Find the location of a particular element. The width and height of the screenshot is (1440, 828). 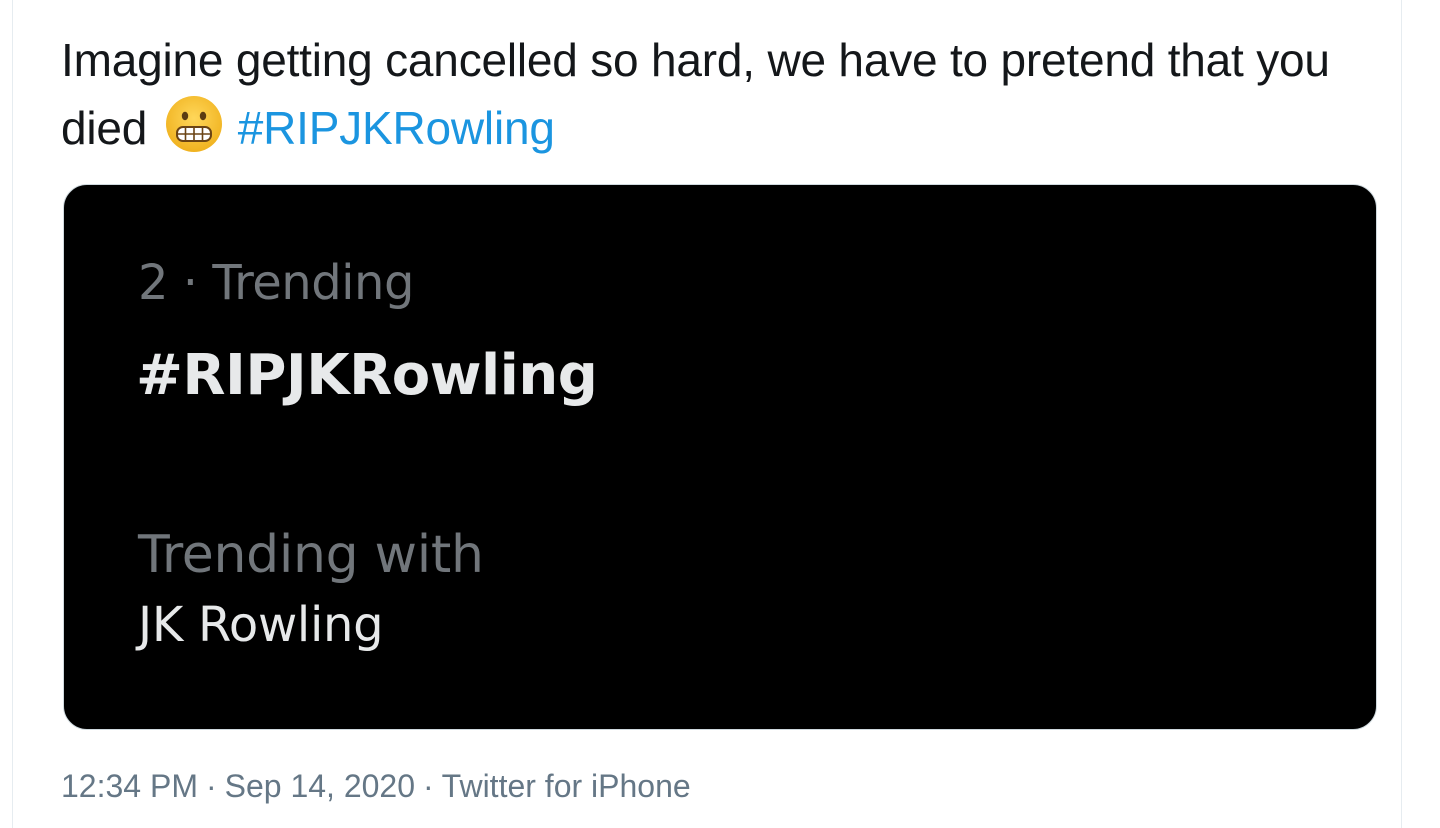

trending-with-value: JK Rowling is located at coordinates (261, 625).